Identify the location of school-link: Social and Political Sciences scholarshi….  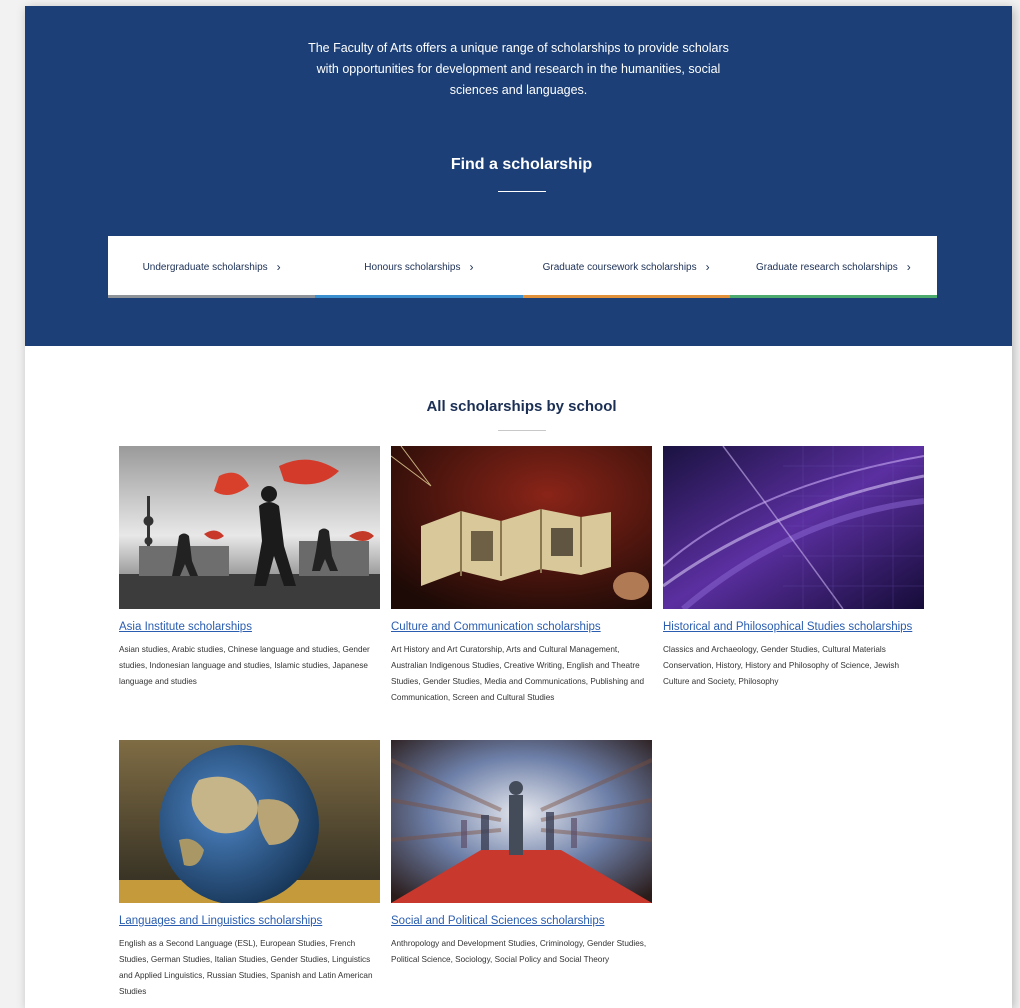
(521, 921).